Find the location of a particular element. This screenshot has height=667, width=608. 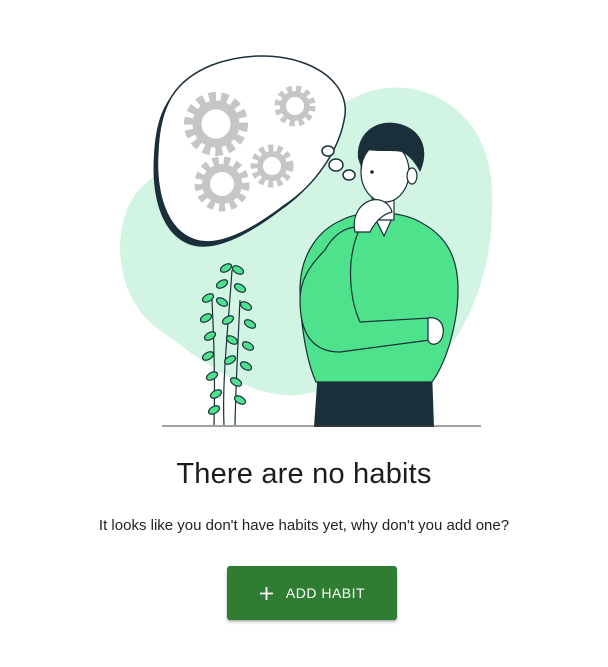

add-habit-button: ADD HABIT is located at coordinates (312, 593).